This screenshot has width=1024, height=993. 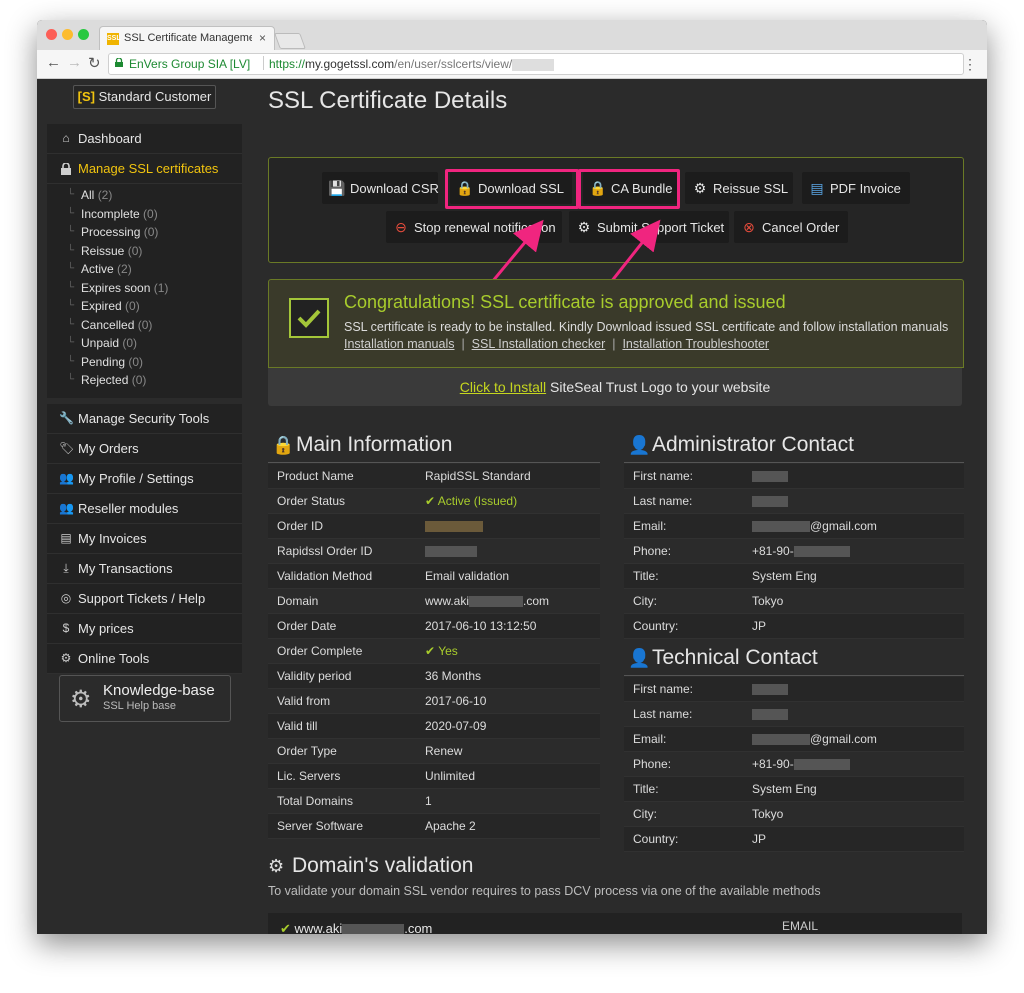 What do you see at coordinates (739, 188) in the screenshot?
I see `reissue-ssl-button: ⚙ Reissue SSL` at bounding box center [739, 188].